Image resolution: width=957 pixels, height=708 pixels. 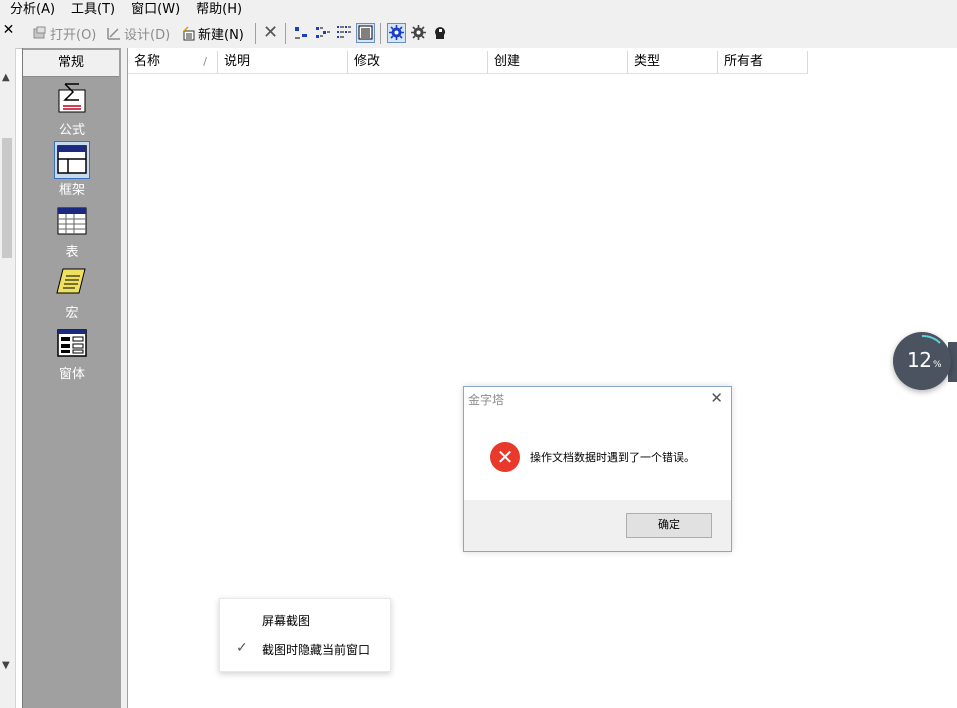 I want to click on open-icon, so click(x=40, y=33).